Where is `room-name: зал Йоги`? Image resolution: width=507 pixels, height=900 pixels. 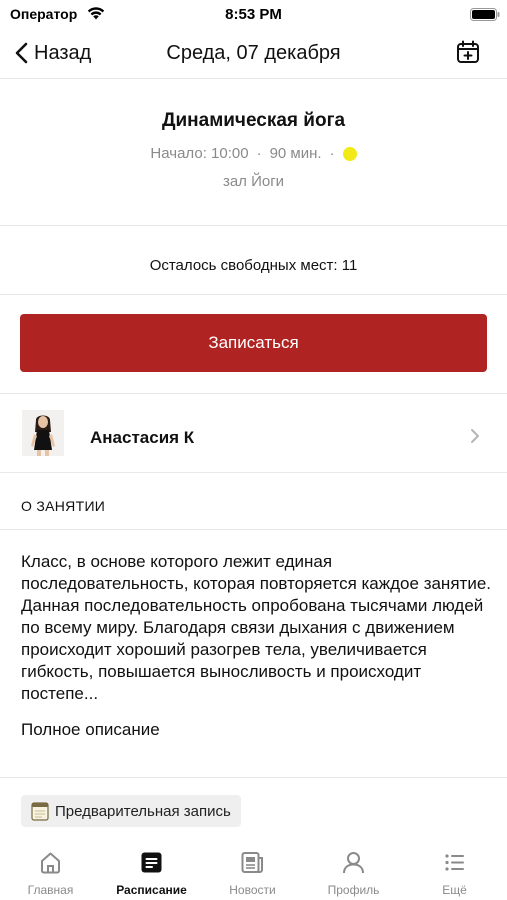 room-name: зал Йоги is located at coordinates (253, 181).